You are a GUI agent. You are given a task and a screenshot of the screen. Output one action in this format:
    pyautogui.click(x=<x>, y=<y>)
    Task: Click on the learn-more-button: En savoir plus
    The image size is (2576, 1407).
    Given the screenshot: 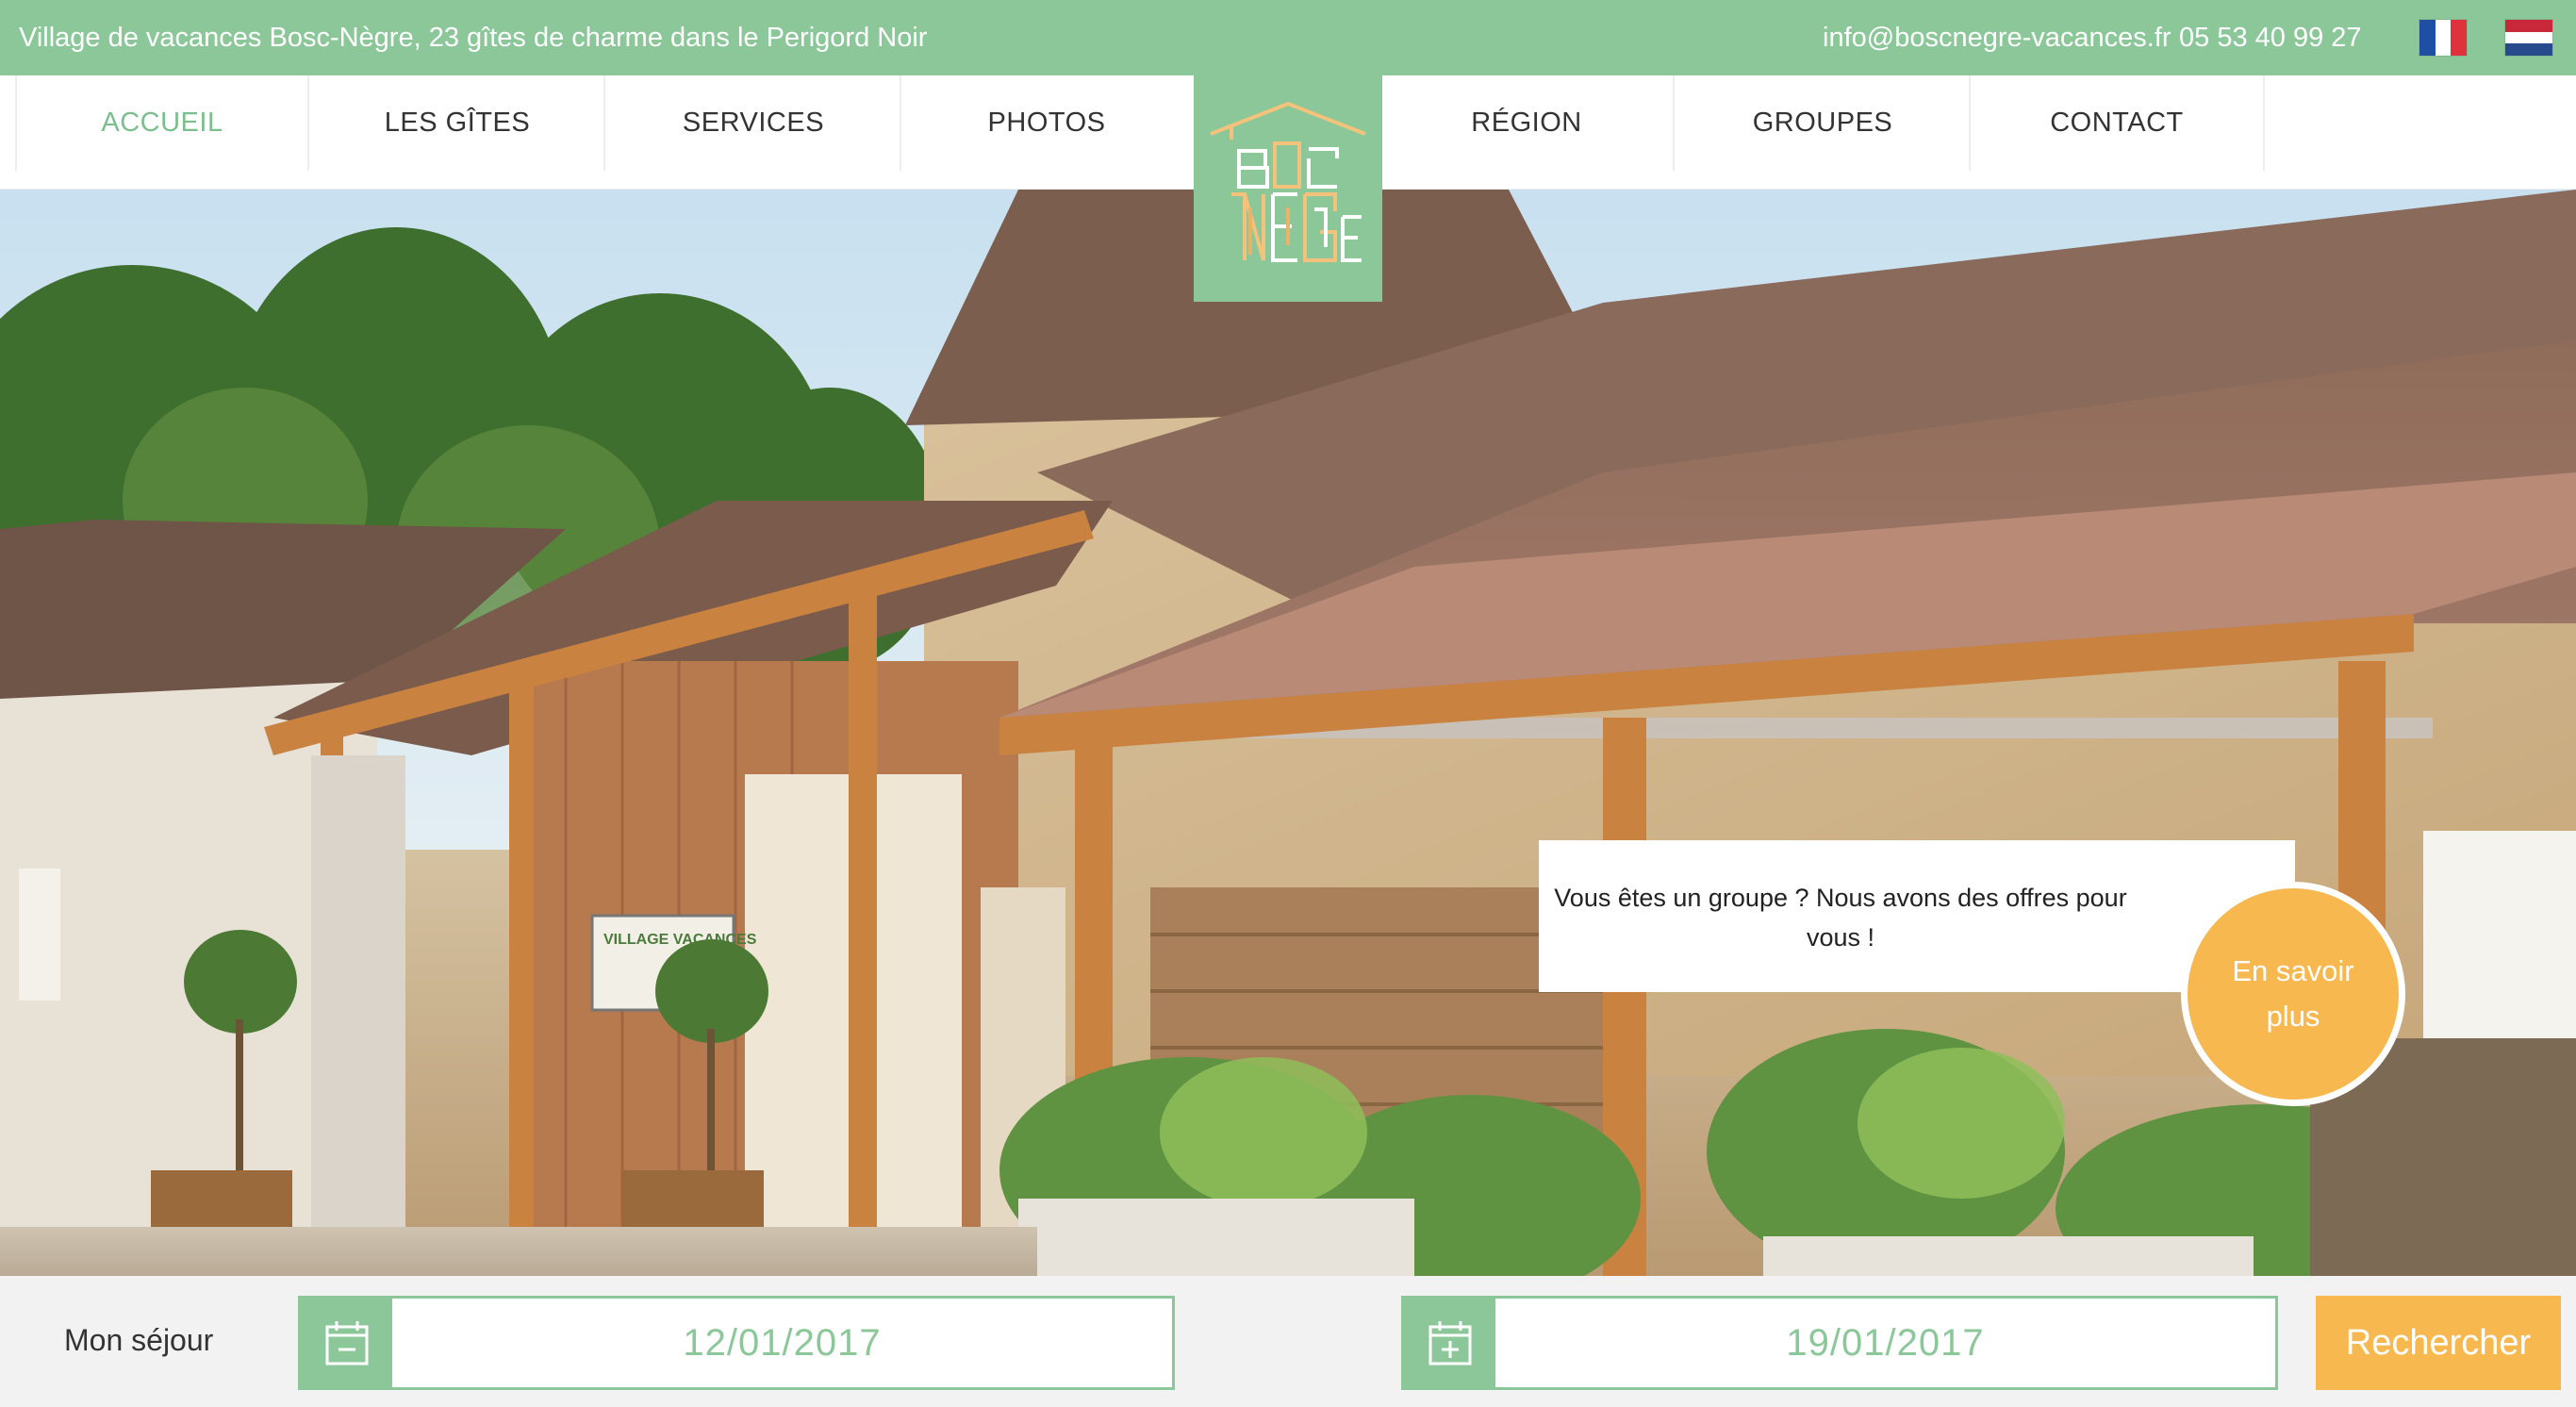 What is the action you would take?
    pyautogui.click(x=2293, y=994)
    